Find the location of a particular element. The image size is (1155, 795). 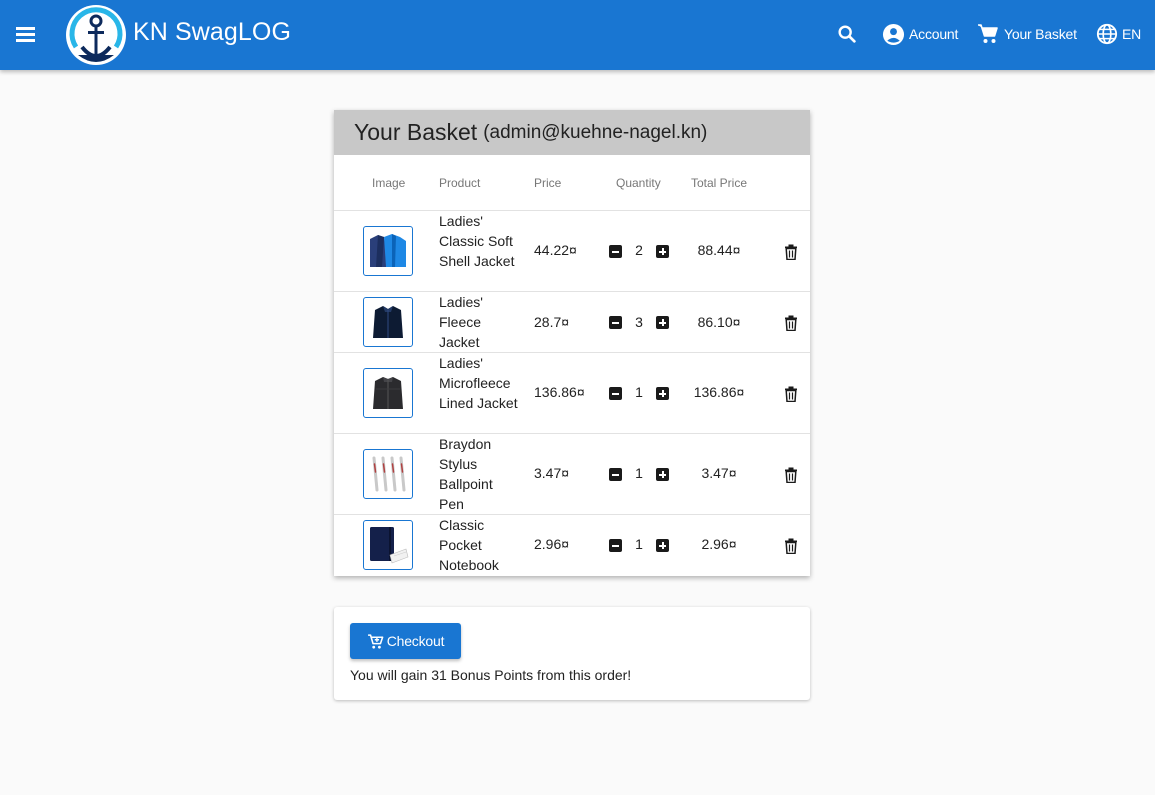

checkout-button-label: Checkout is located at coordinates (415, 641).